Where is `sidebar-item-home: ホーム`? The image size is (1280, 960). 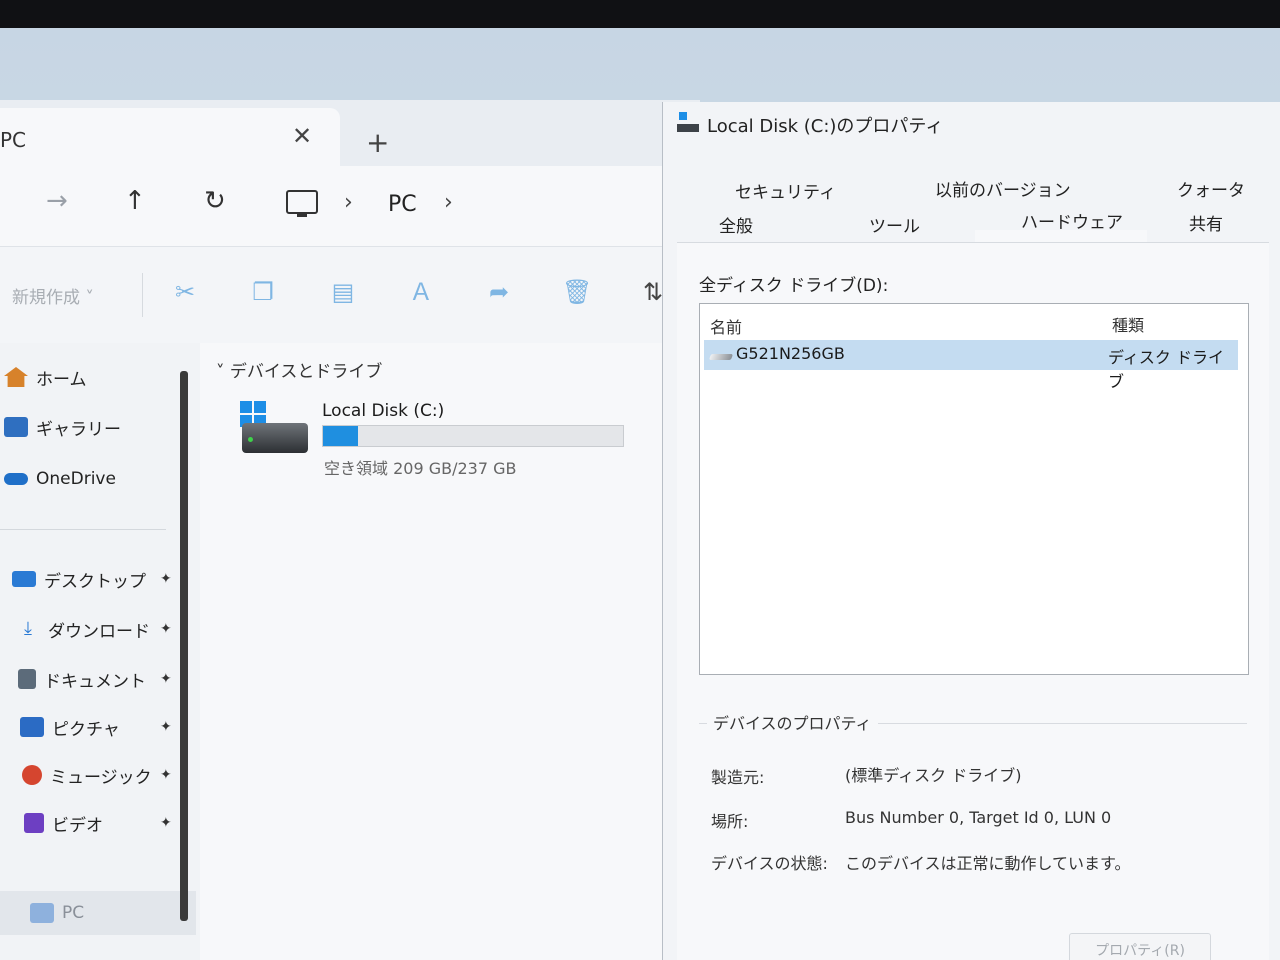 sidebar-item-home: ホーム is located at coordinates (45, 377).